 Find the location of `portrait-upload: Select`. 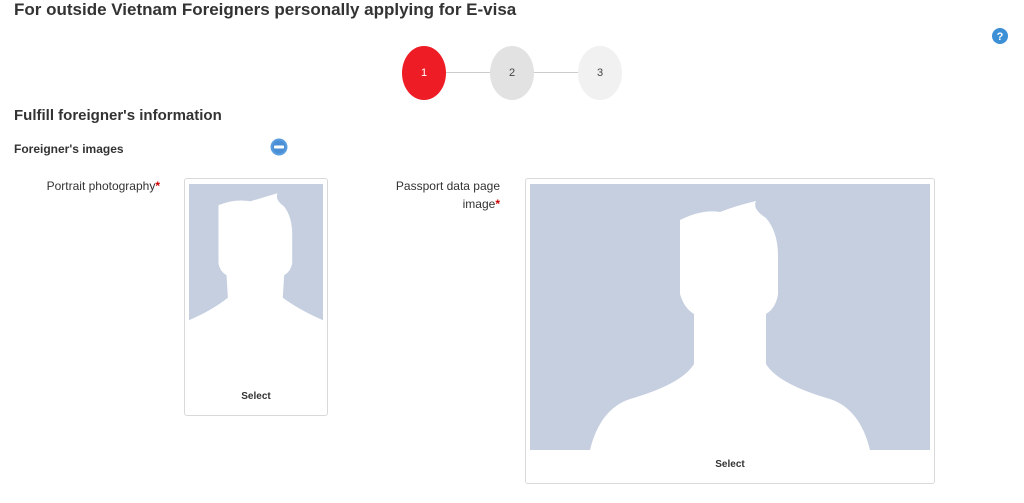

portrait-upload: Select is located at coordinates (256, 297).